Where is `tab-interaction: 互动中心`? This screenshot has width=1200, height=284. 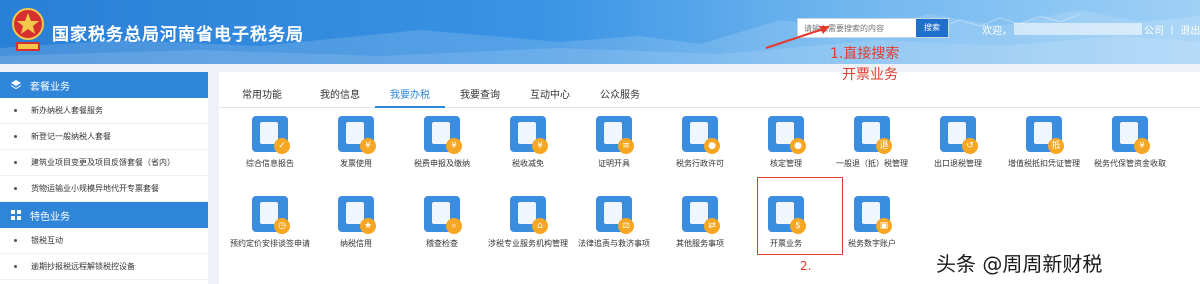 tab-interaction: 互动中心 is located at coordinates (550, 94).